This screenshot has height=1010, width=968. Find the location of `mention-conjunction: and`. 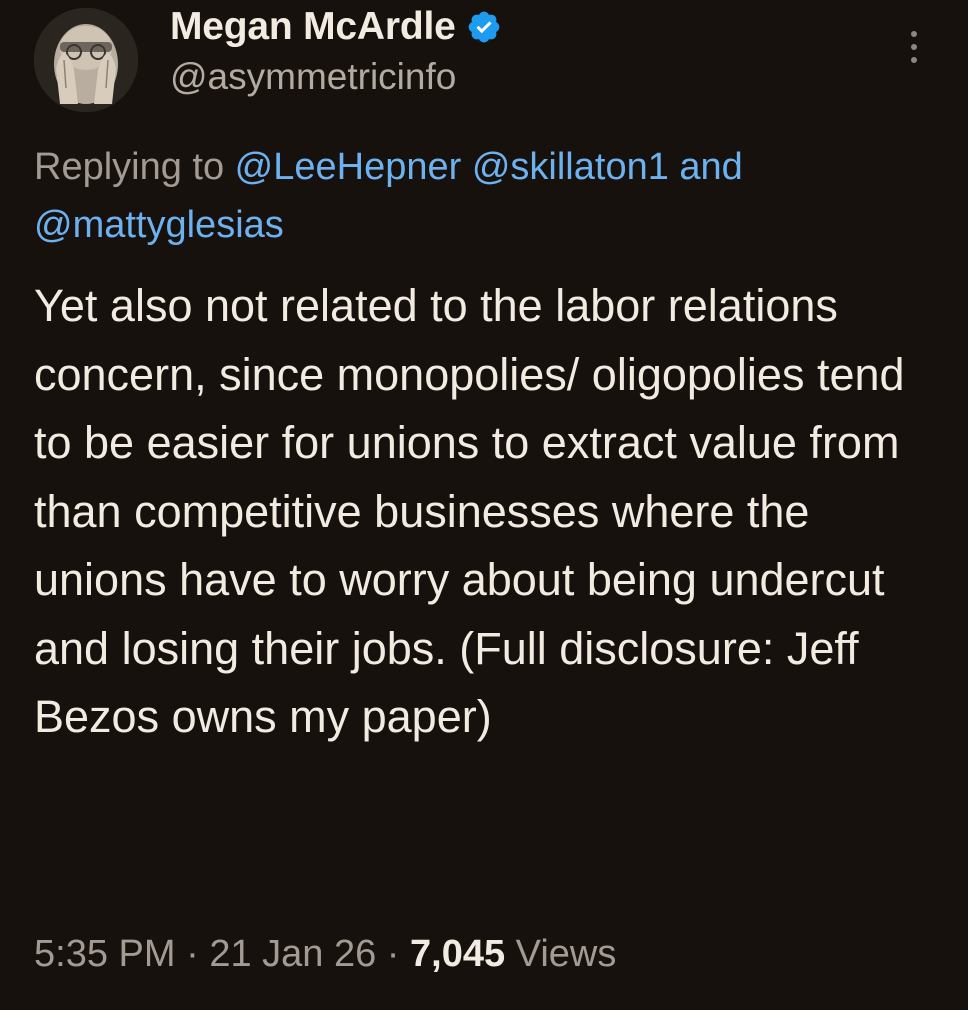

mention-conjunction: and is located at coordinates (705, 167).